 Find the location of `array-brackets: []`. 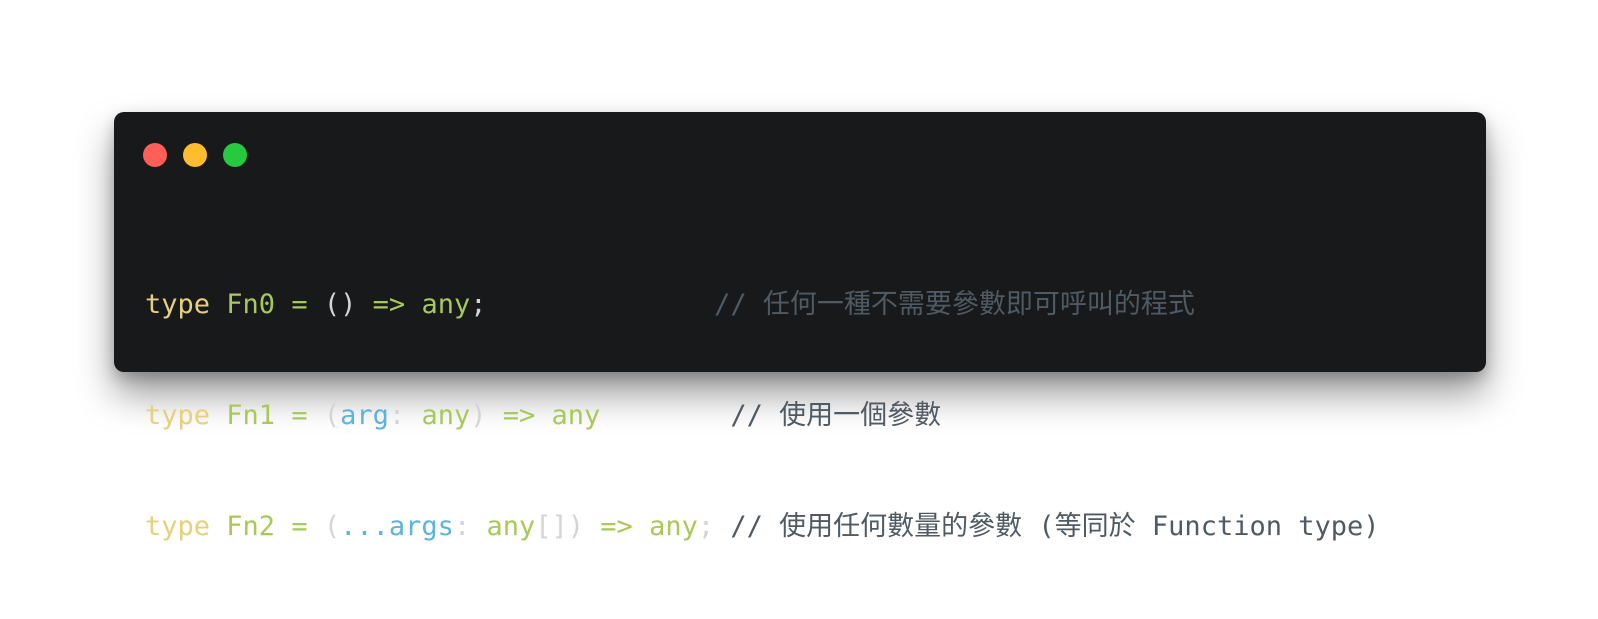

array-brackets: [] is located at coordinates (551, 526).